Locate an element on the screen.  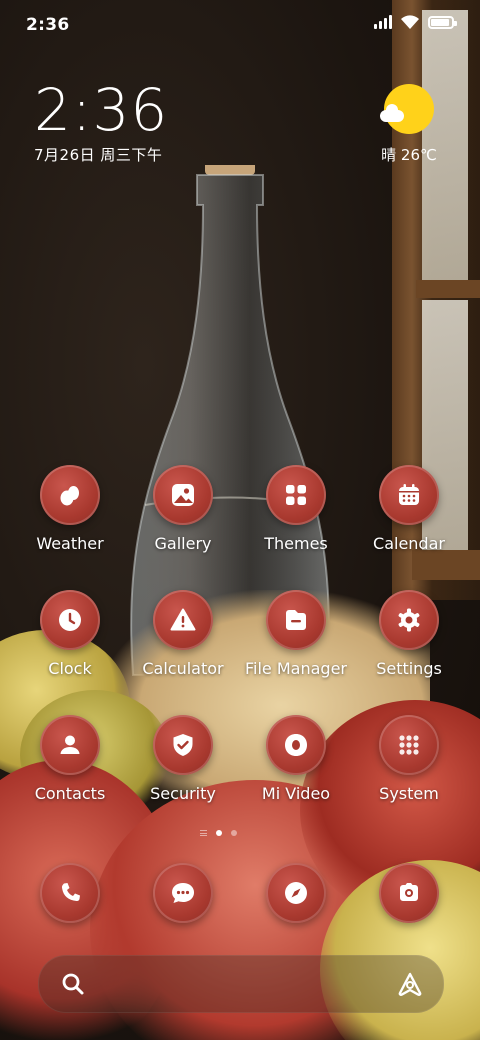
page-dot is located at coordinates (234, 833).